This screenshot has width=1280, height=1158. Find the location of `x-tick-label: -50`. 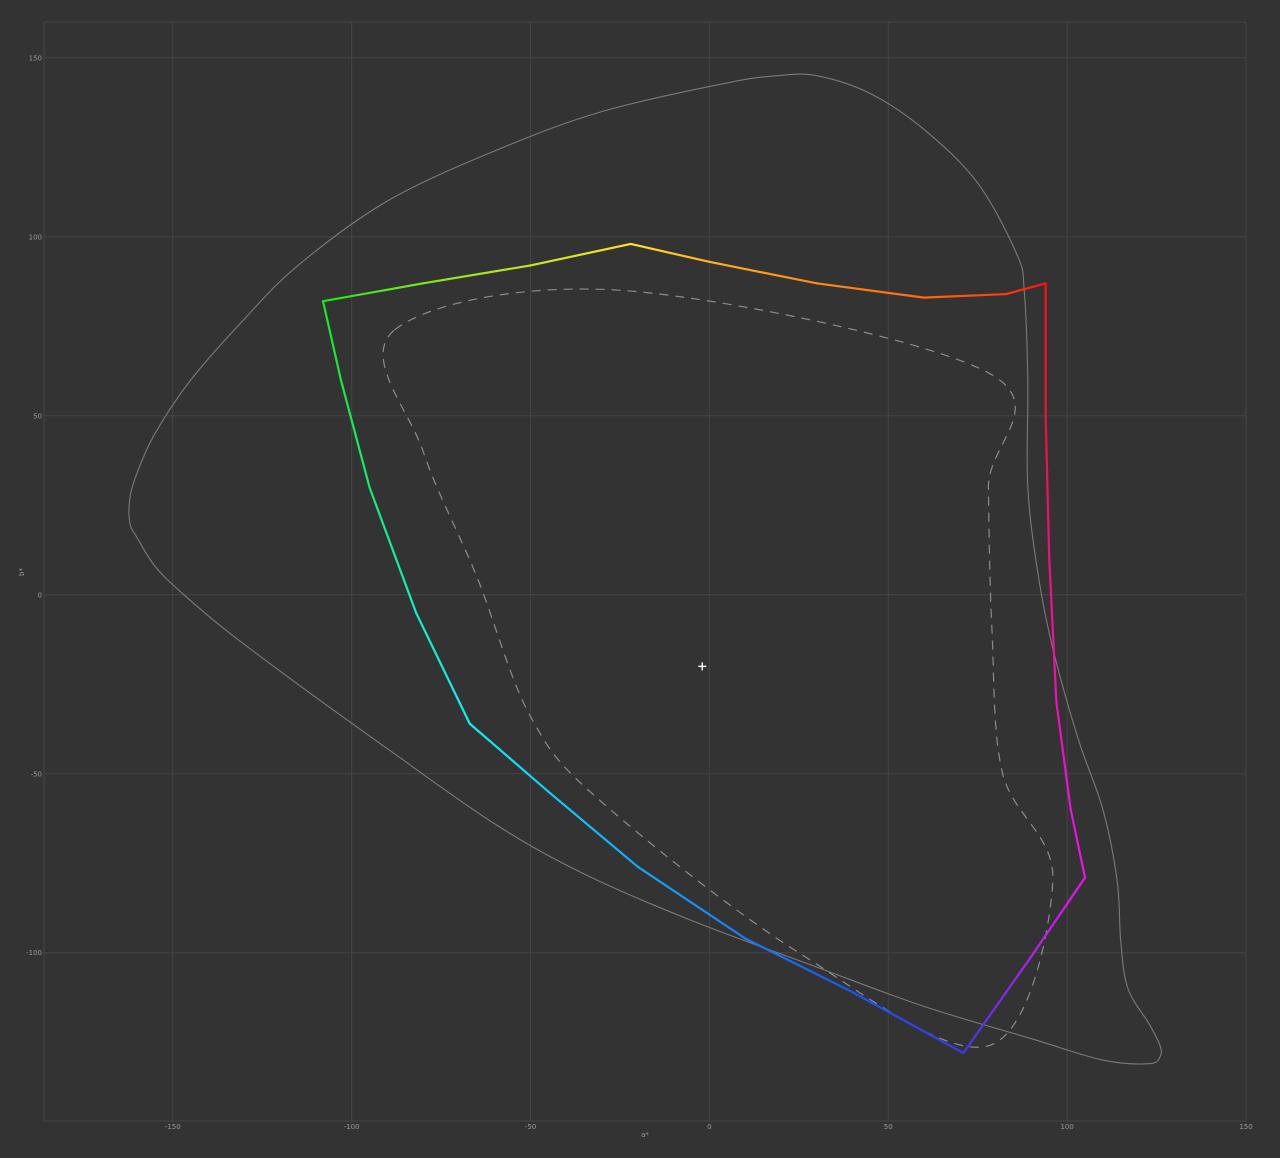

x-tick-label: -50 is located at coordinates (530, 1127).